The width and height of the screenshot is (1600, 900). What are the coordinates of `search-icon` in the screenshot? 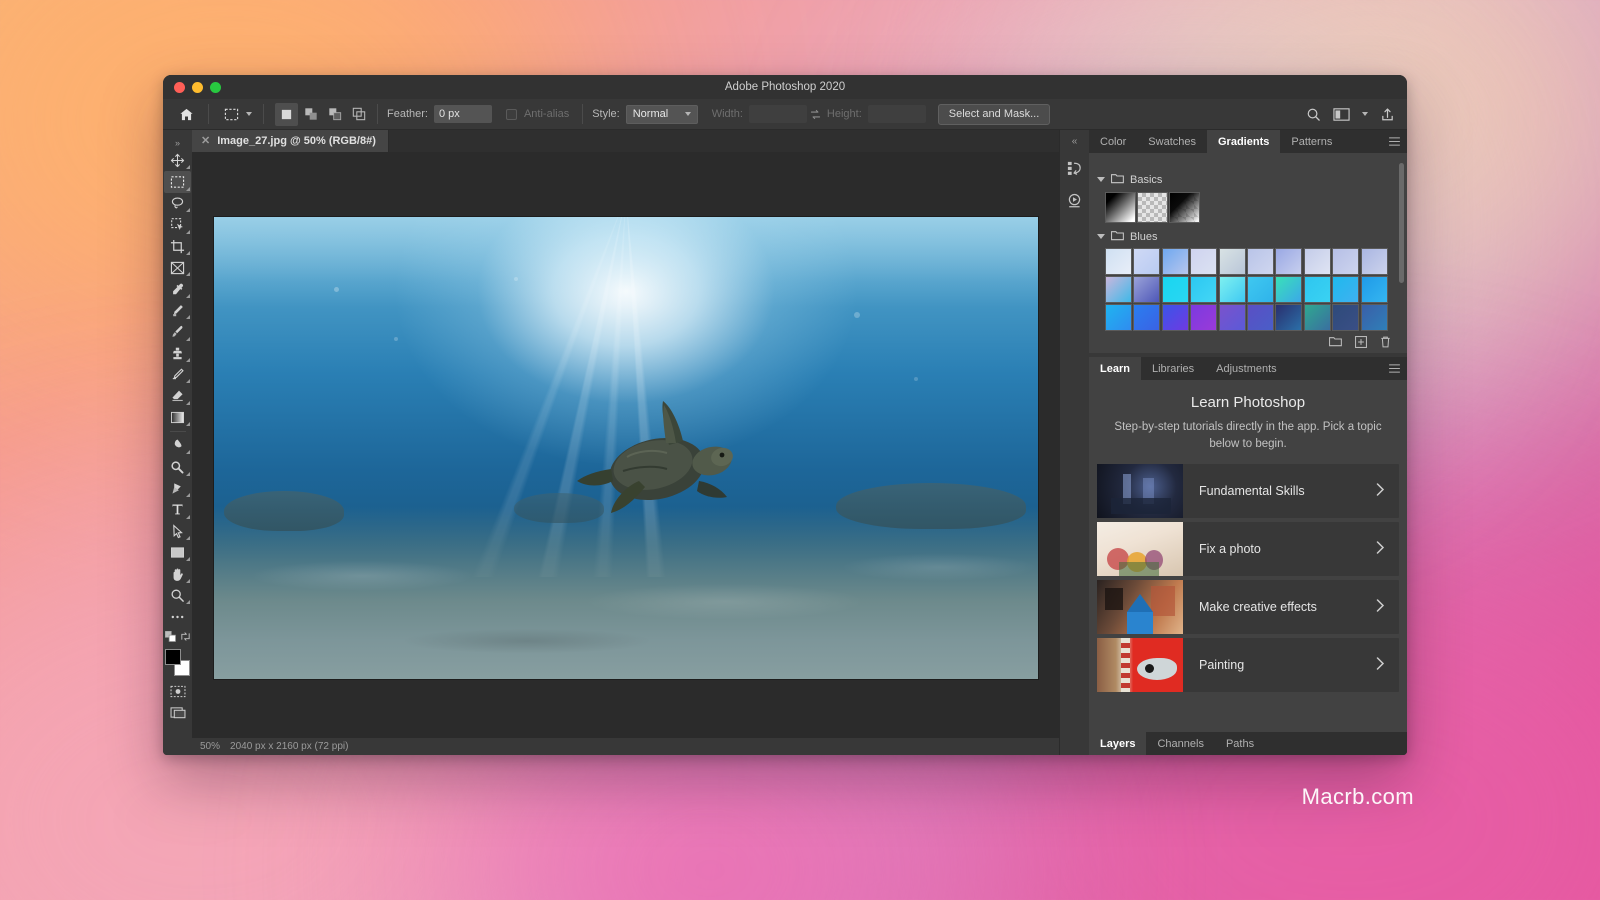 It's located at (1313, 114).